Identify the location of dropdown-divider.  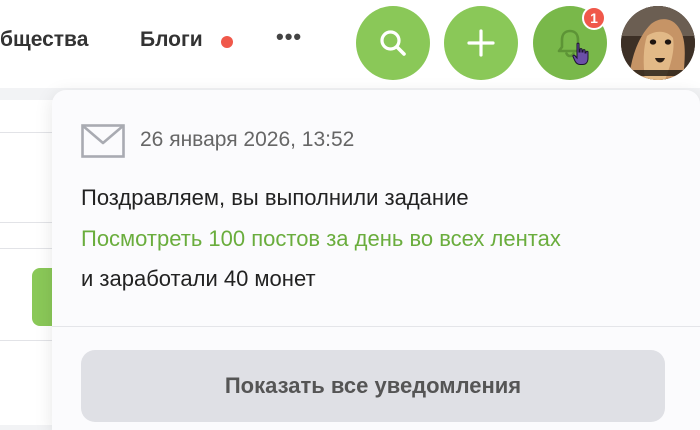
(376, 326).